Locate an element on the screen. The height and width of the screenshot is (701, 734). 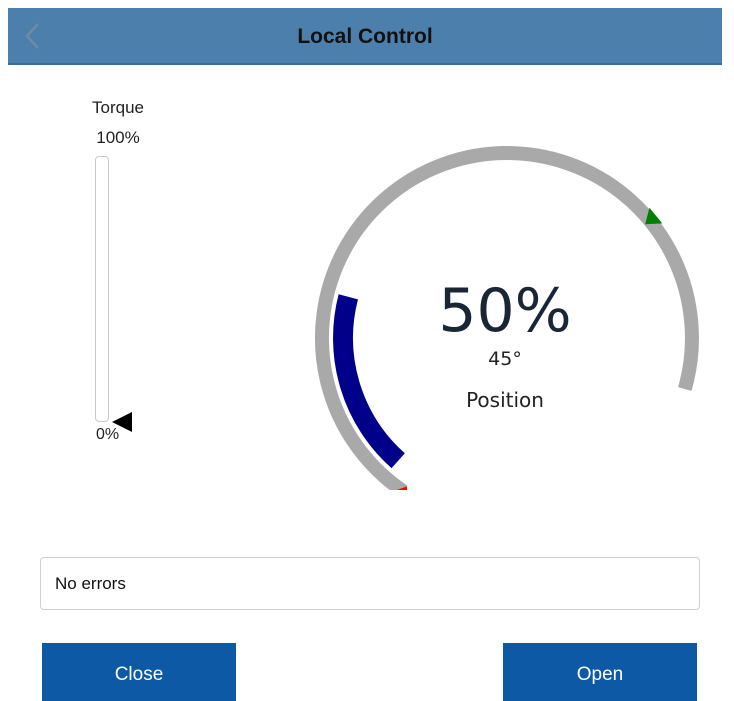
torque-min-label: 0% is located at coordinates (108, 434).